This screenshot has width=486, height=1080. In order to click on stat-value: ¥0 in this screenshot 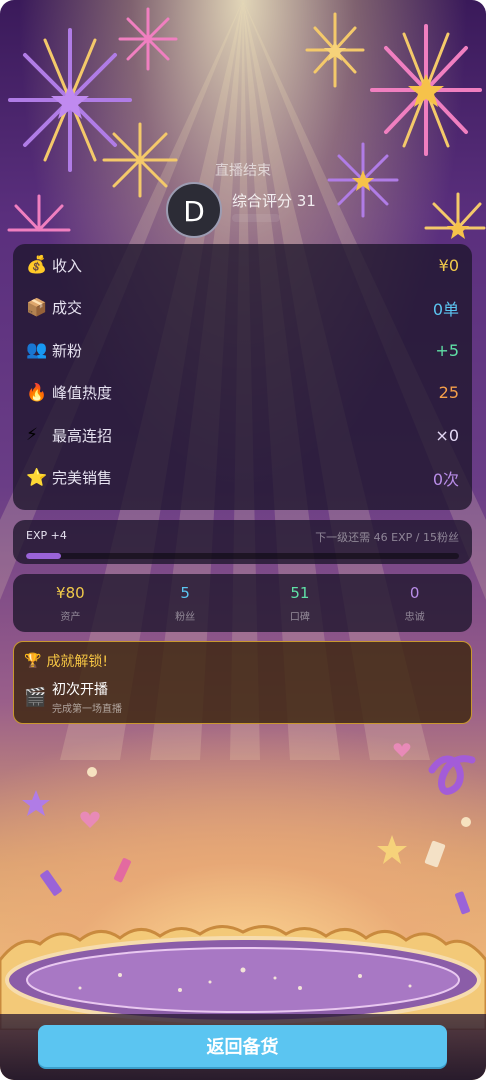, I will do `click(448, 265)`.